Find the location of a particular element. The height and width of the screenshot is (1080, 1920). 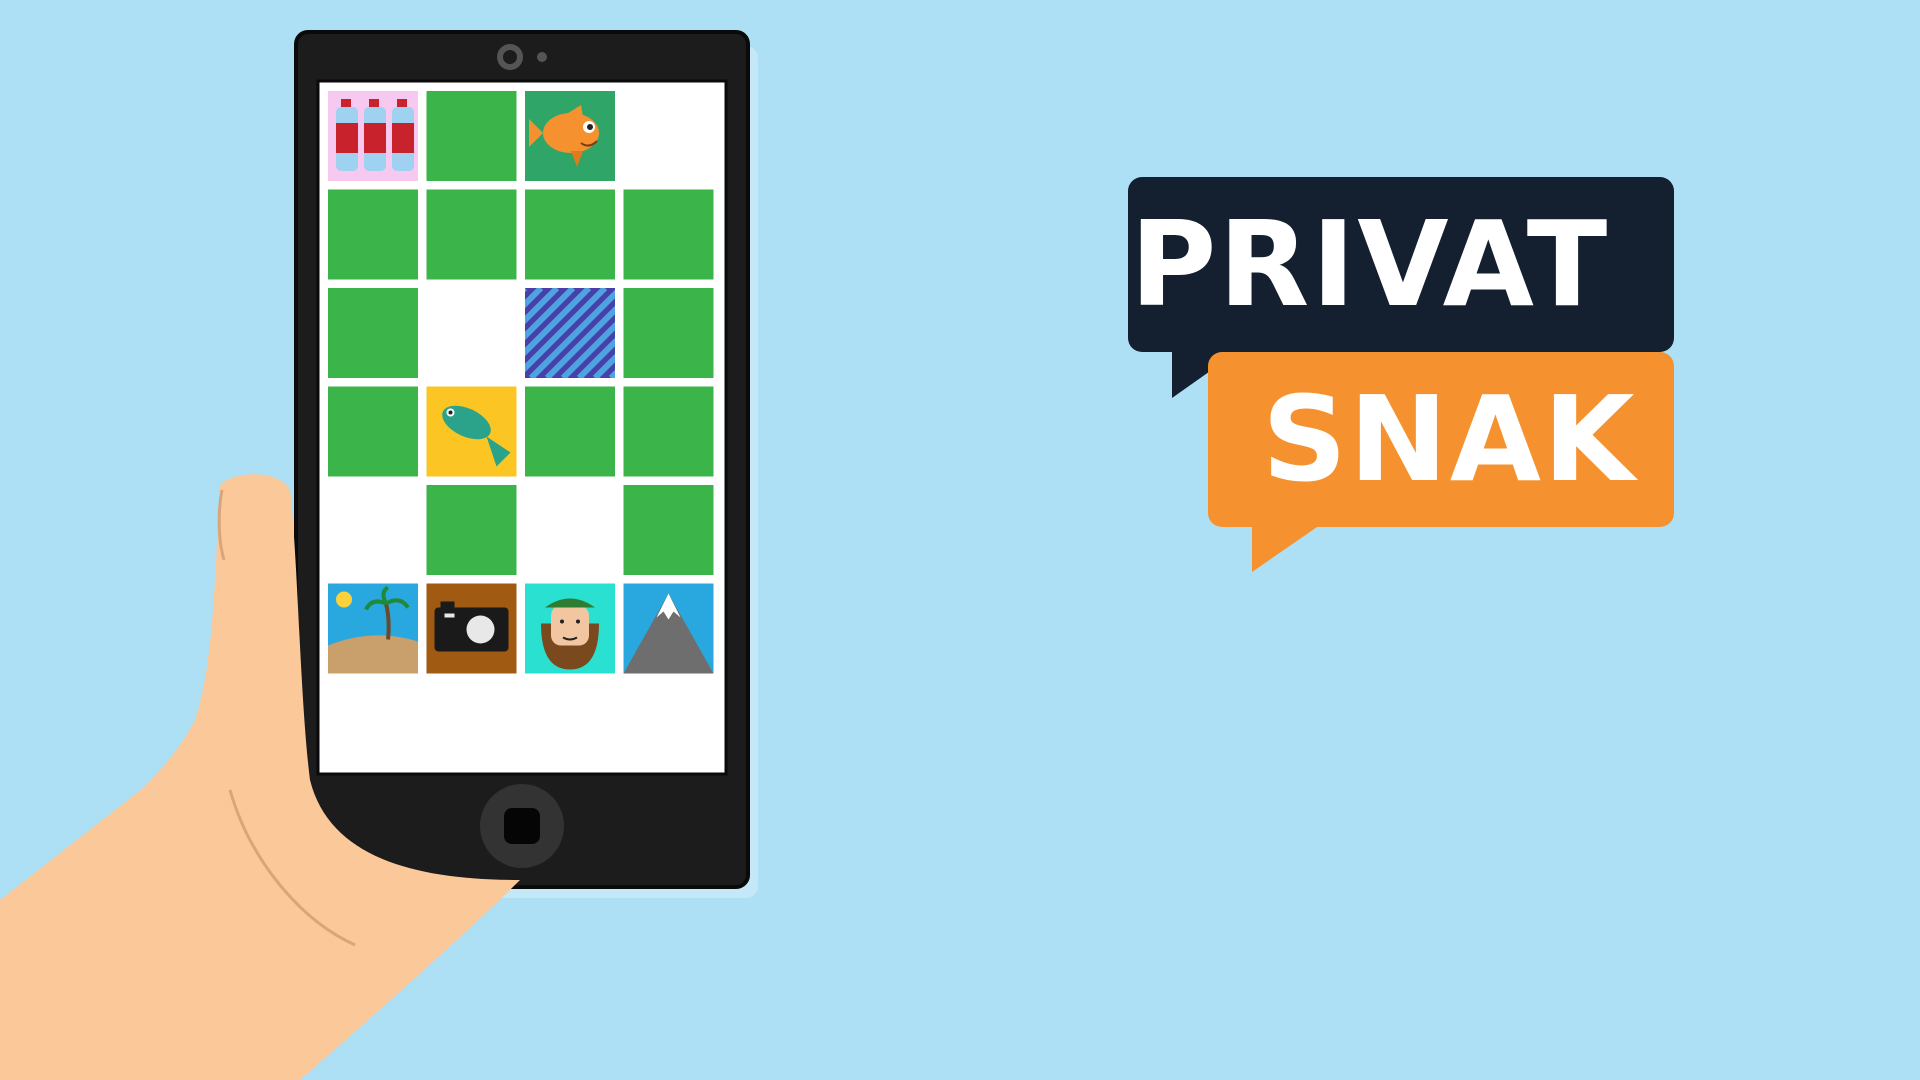

home-button-icon is located at coordinates (522, 826).